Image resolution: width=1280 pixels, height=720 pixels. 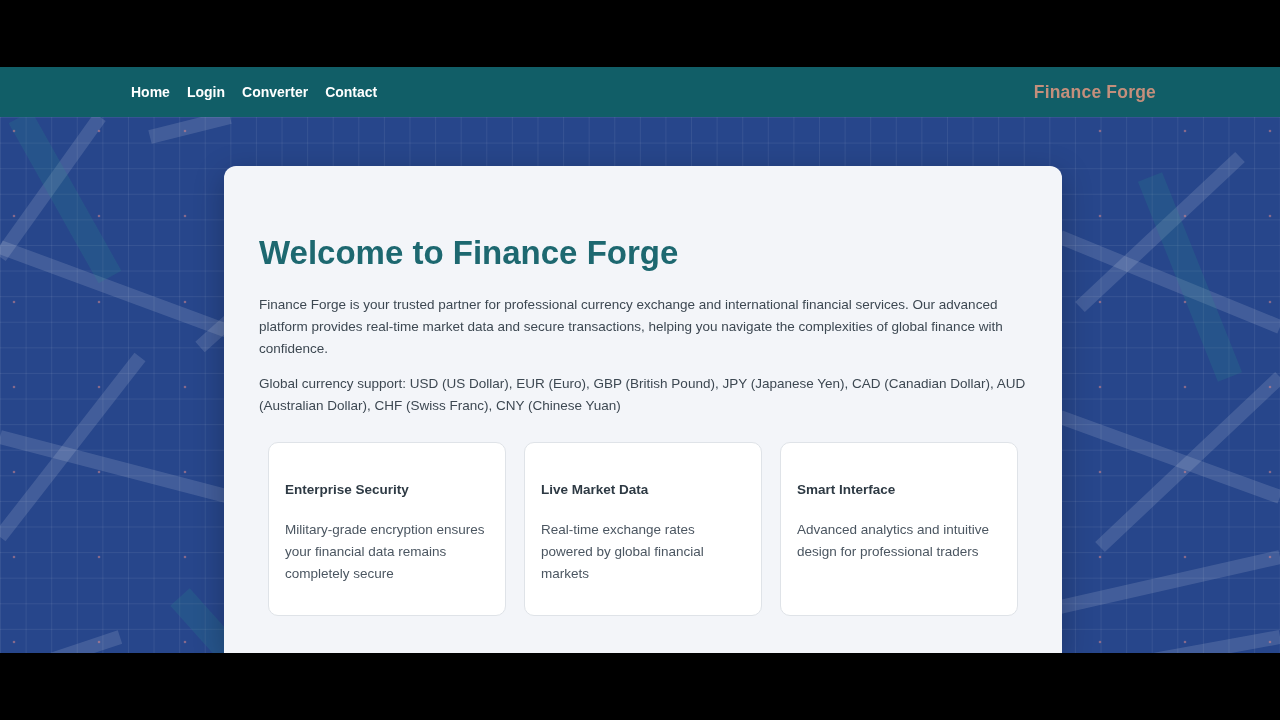 What do you see at coordinates (894, 541) in the screenshot?
I see `feature-description: Advanced analytics and intuitive design for professional traders` at bounding box center [894, 541].